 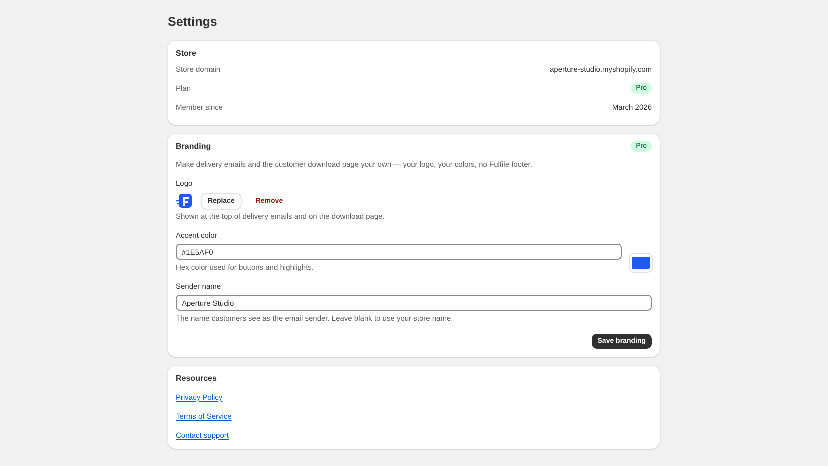 I want to click on card-title: Resources, so click(x=197, y=378).